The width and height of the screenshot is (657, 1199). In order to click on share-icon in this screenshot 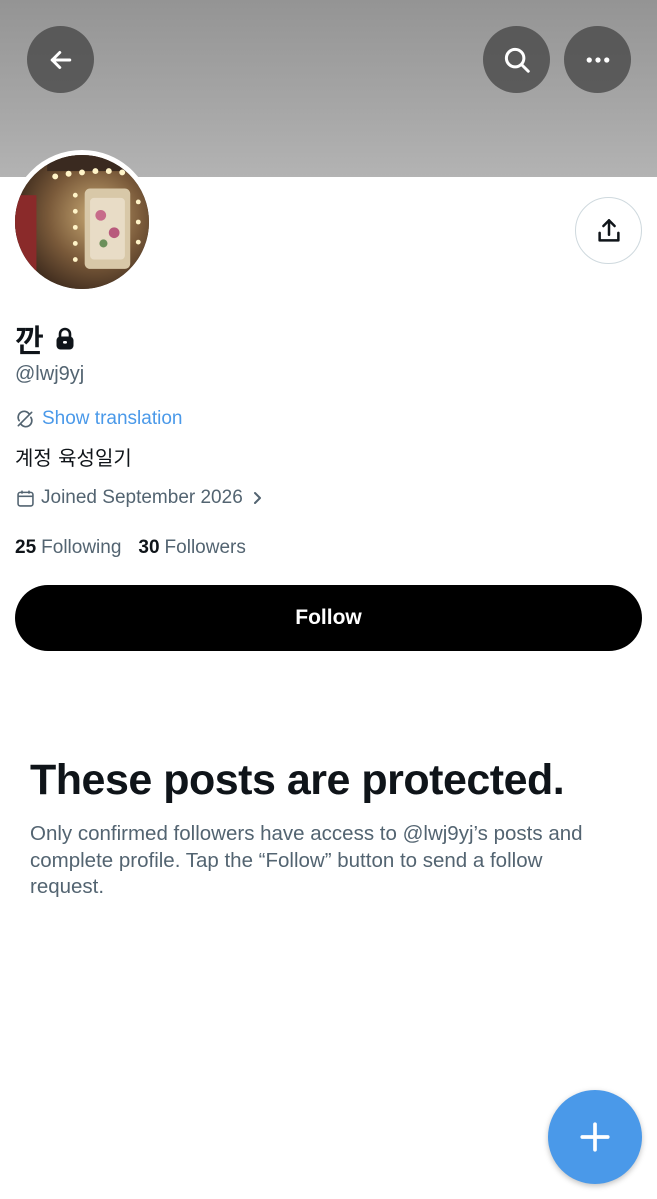, I will do `click(608, 230)`.